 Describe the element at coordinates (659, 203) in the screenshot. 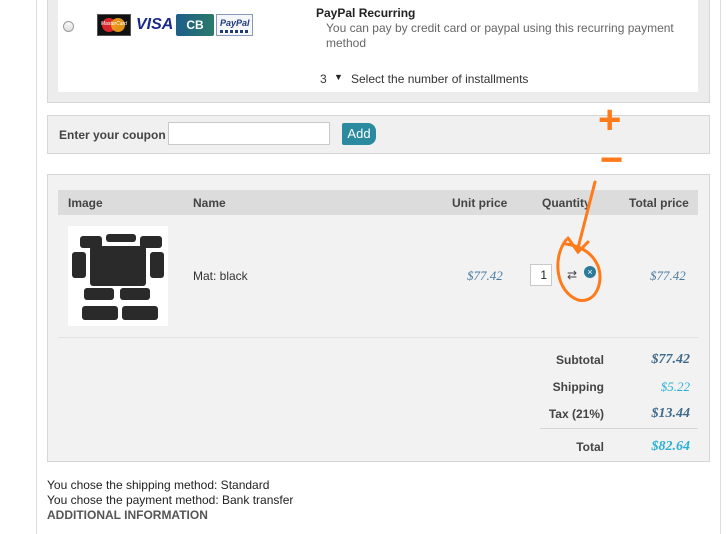

I see `header-total-price: Total price` at that location.